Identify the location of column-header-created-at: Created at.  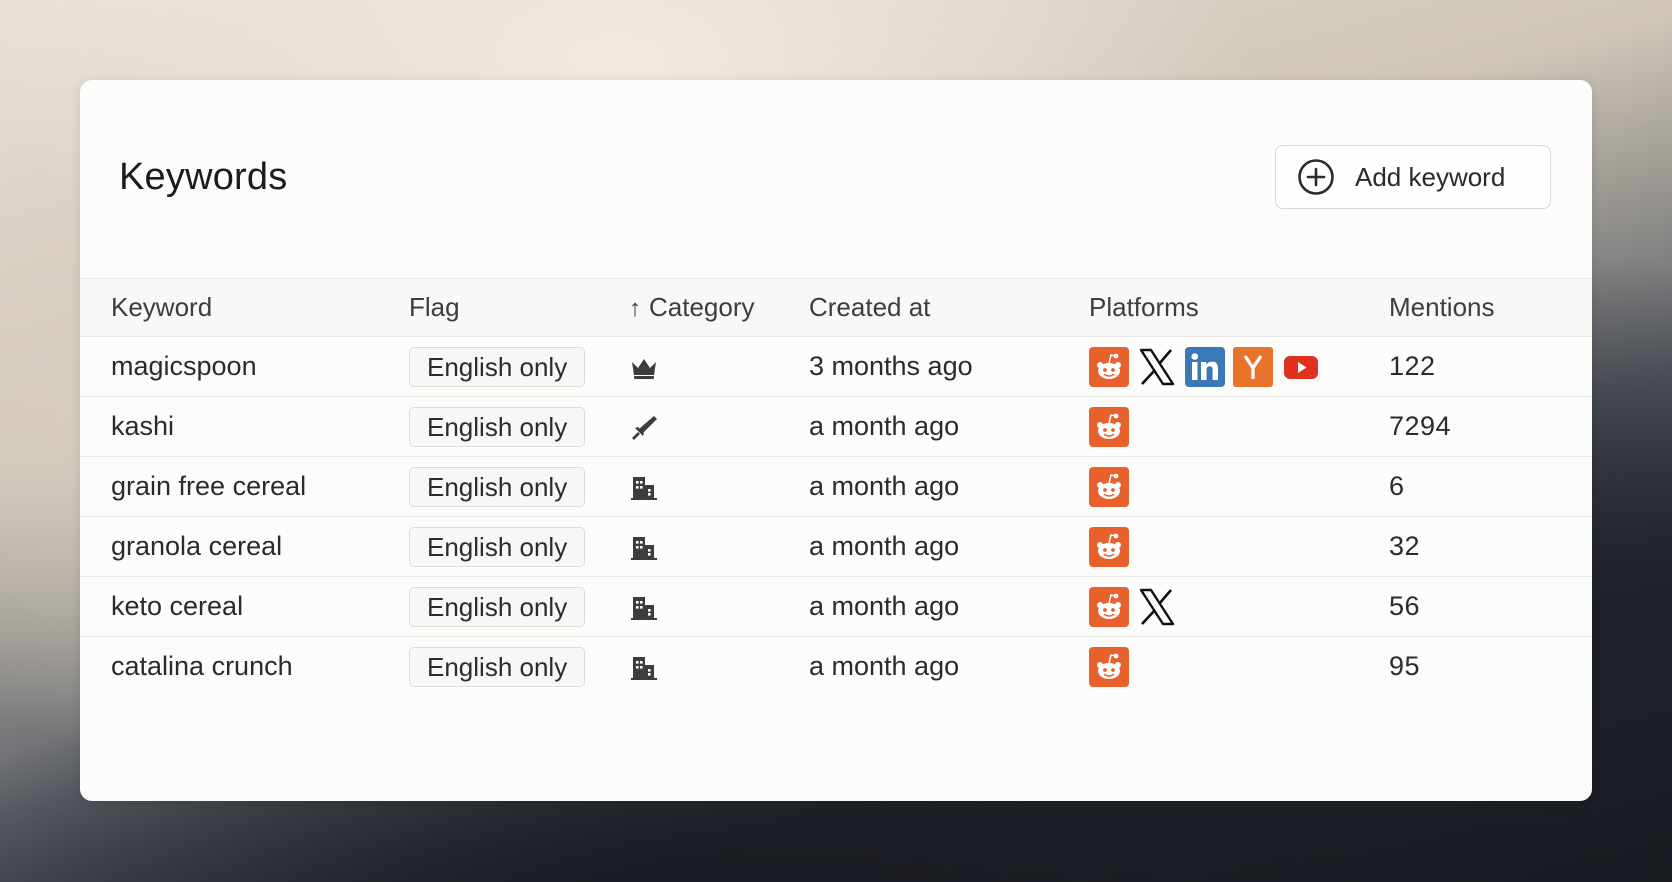
(949, 308).